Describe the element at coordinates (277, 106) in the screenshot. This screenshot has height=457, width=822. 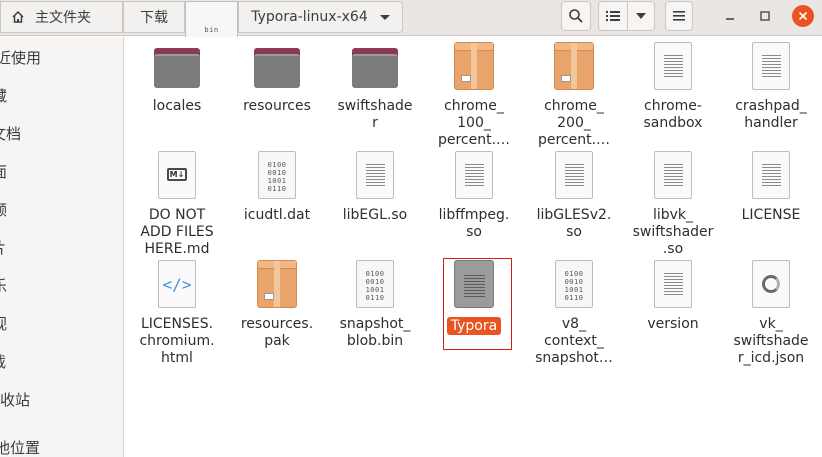
I see `file-name: resources` at that location.